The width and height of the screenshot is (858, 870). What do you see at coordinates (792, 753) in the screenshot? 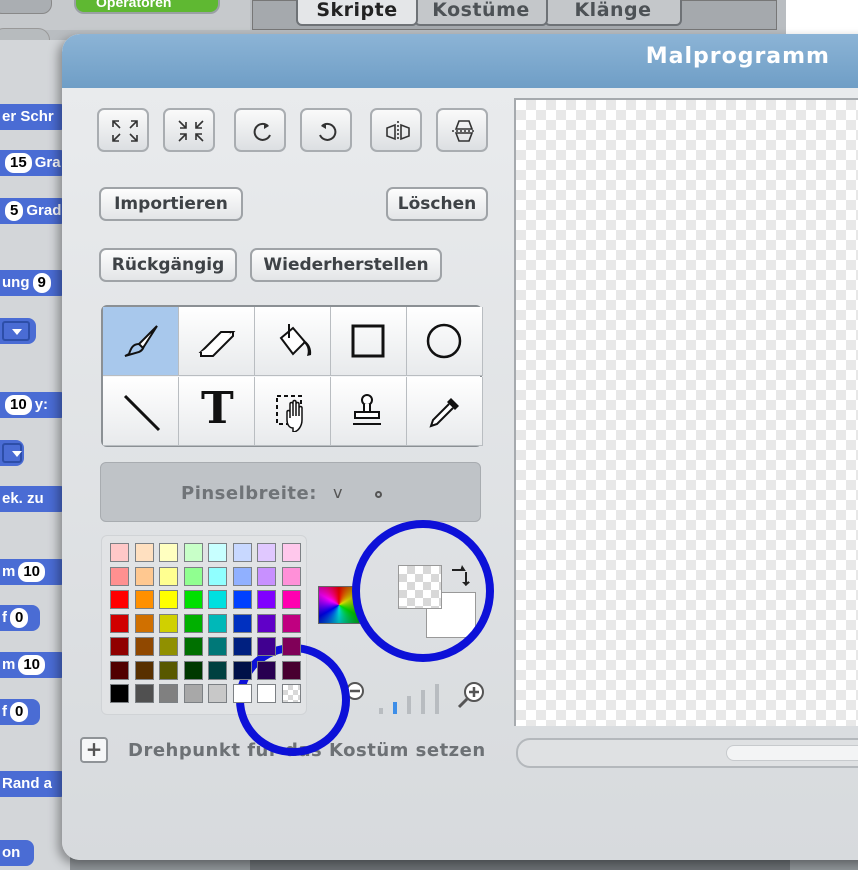
I see `scrollbar-thumb` at bounding box center [792, 753].